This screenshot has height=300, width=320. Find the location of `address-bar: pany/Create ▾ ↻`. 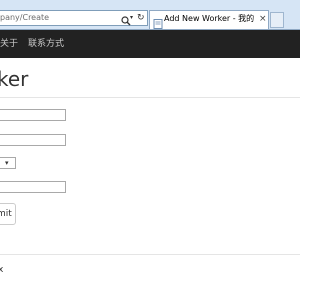

address-bar: pany/Create ▾ ↻ is located at coordinates (74, 18).